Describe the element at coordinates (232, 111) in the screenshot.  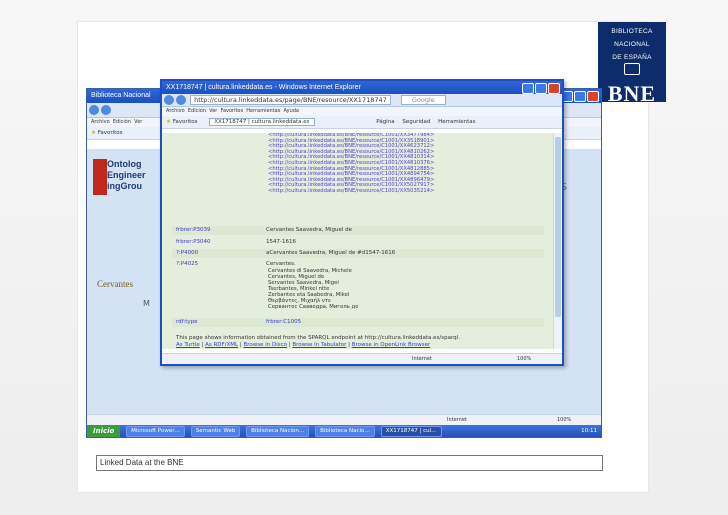
I see `menu-favoritos: Favoritos` at that location.